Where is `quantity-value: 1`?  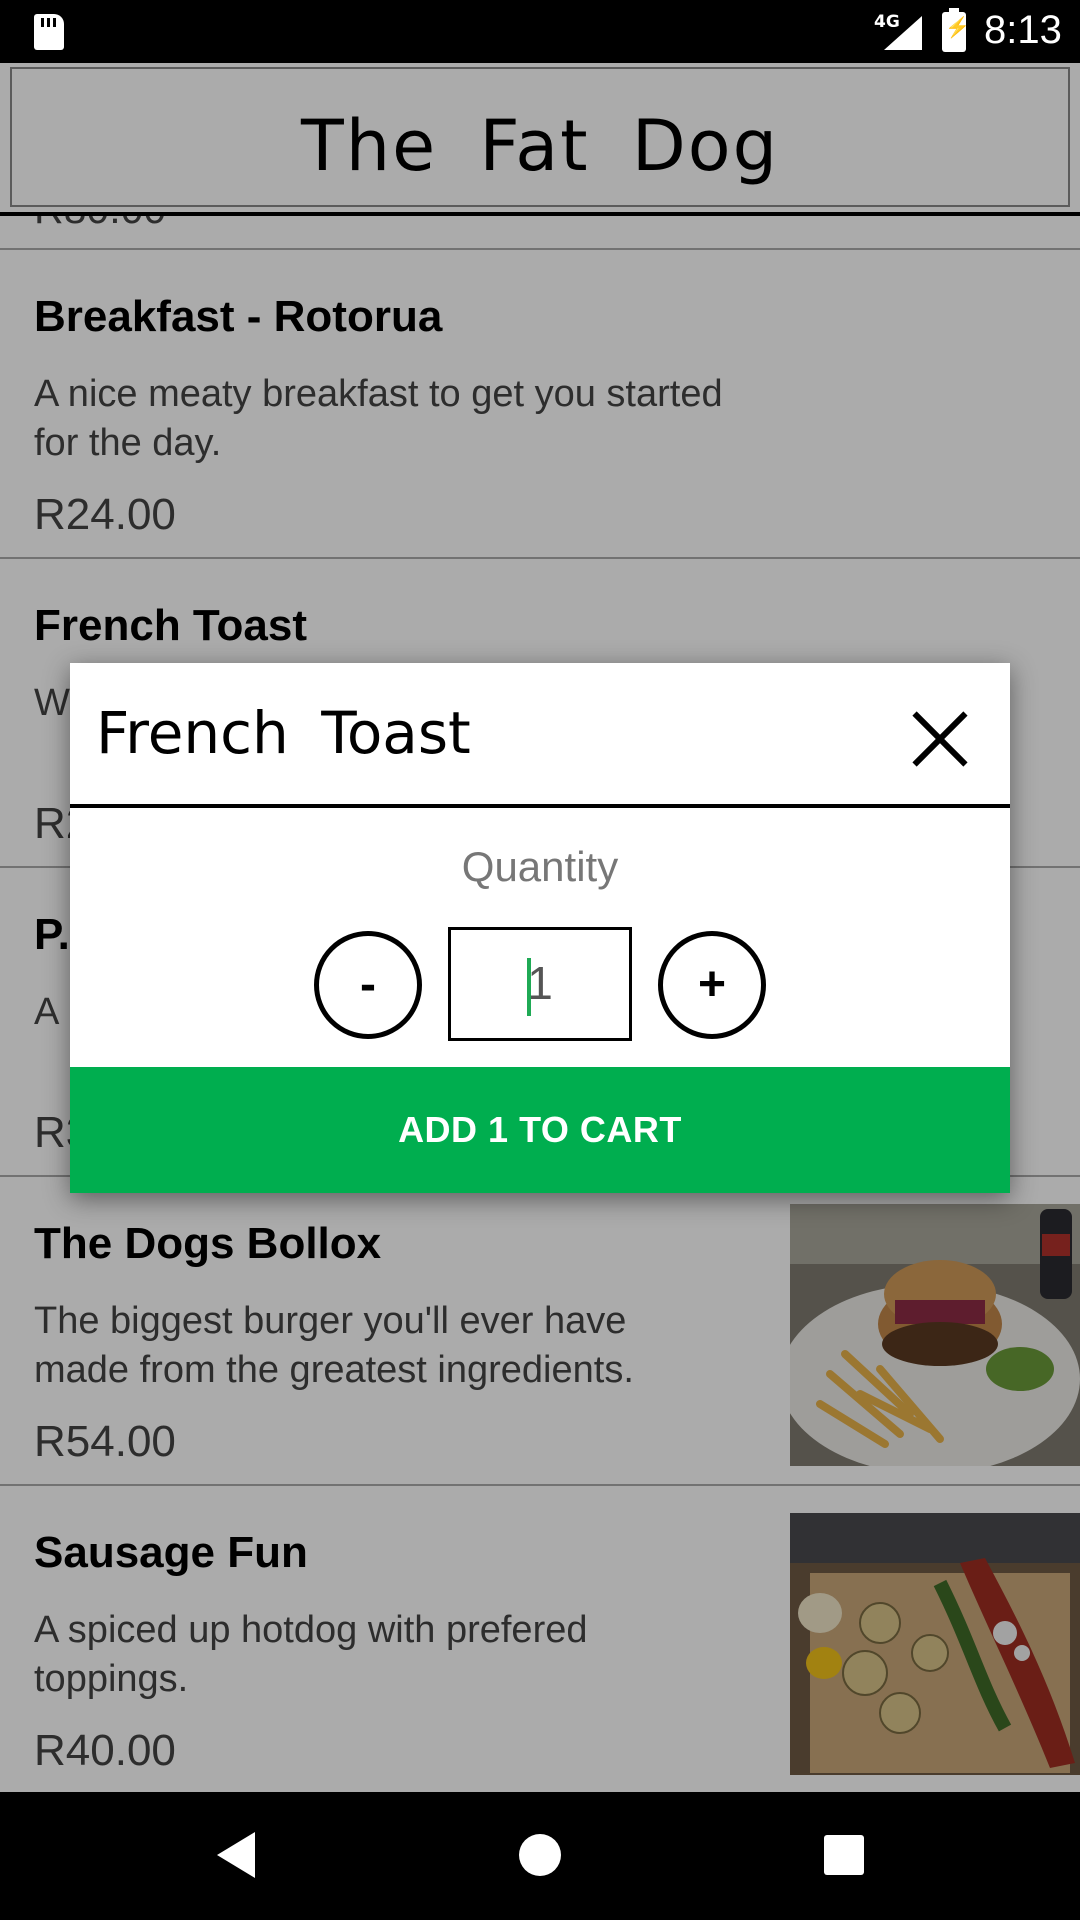 quantity-value: 1 is located at coordinates (540, 983).